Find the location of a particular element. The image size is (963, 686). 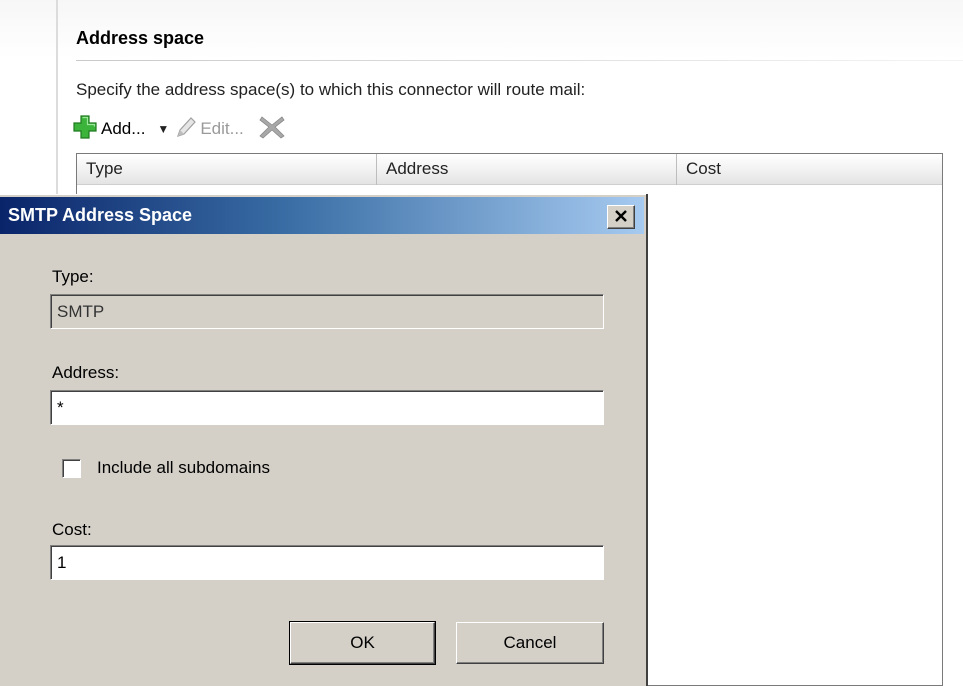

column-header-type: Type is located at coordinates (227, 169).